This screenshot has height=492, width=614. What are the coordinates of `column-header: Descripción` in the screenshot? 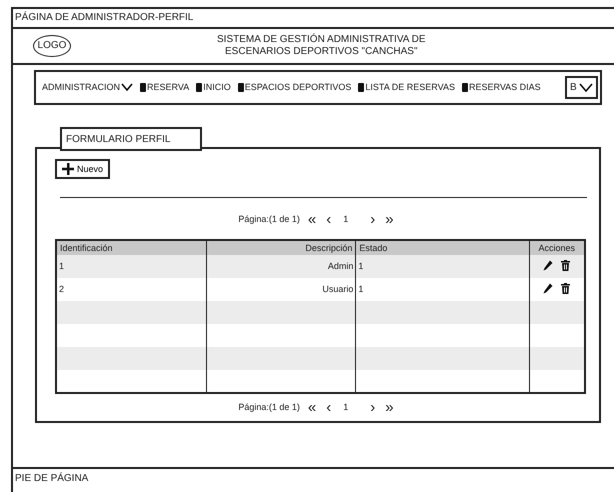 It's located at (328, 247).